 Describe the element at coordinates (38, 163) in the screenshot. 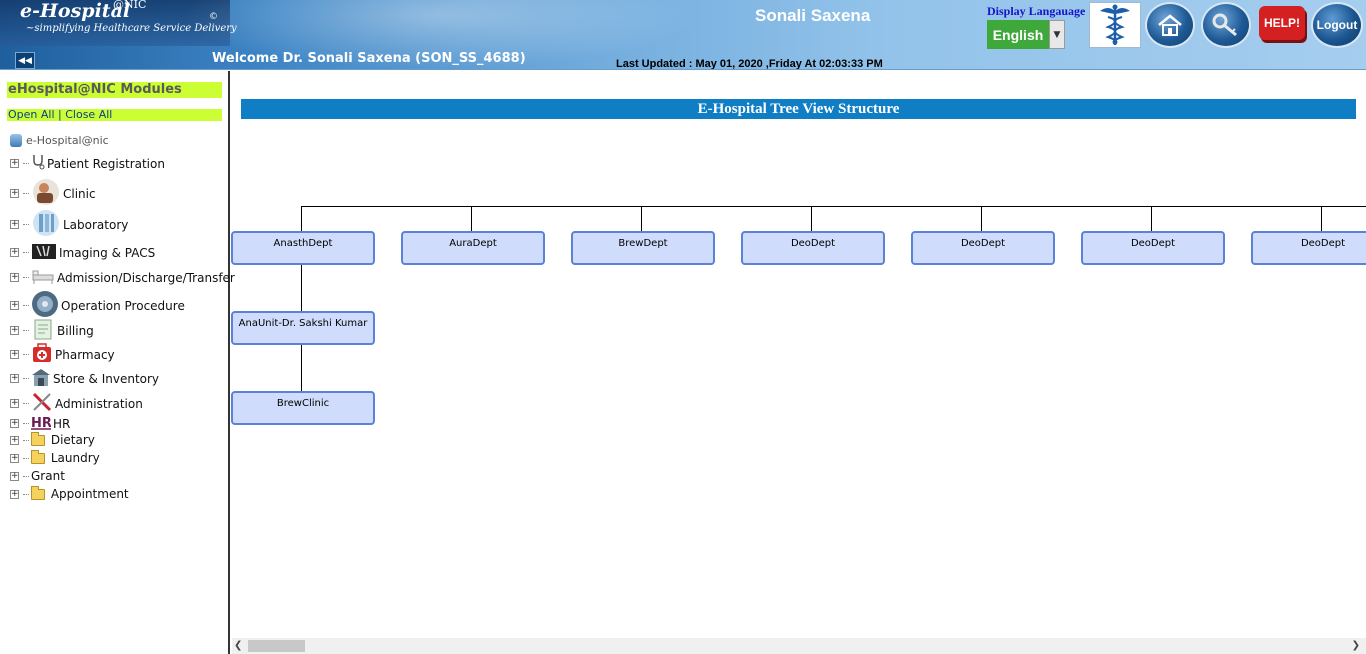

I see `stethoscope-icon` at that location.